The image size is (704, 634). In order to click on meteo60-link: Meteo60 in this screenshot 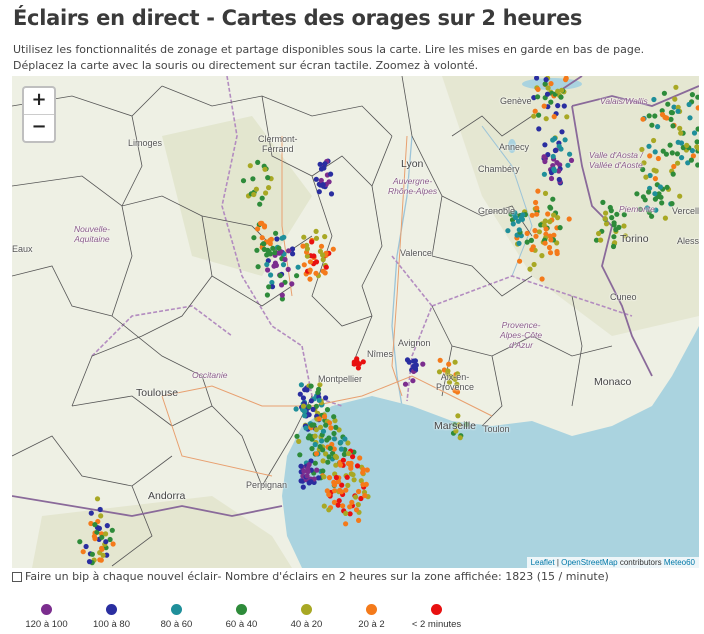, I will do `click(679, 562)`.